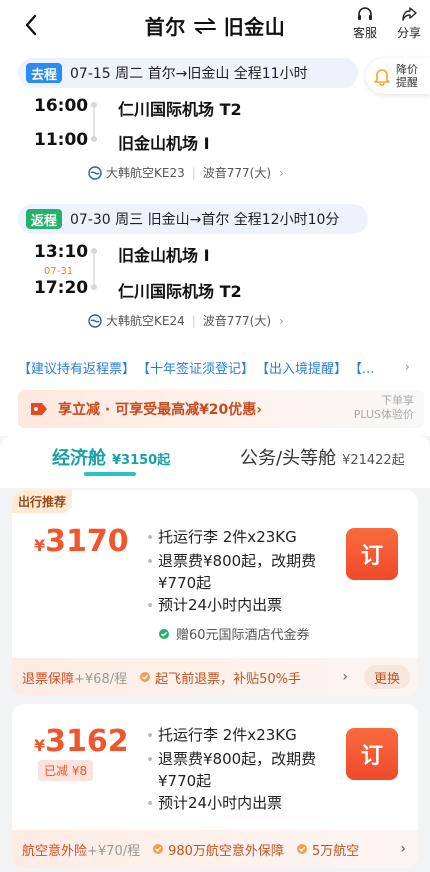  What do you see at coordinates (254, 27) in the screenshot?
I see `route-to: 旧金山` at bounding box center [254, 27].